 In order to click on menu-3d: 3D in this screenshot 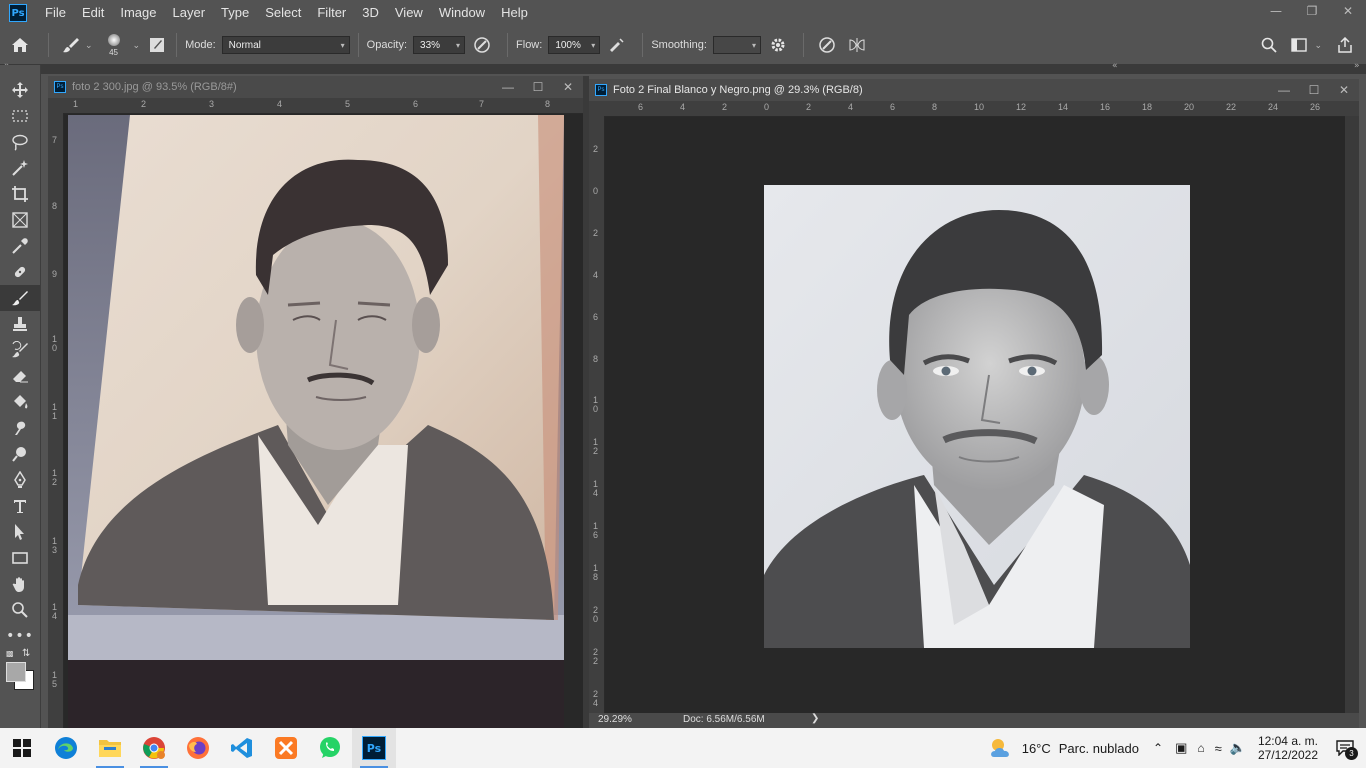, I will do `click(370, 13)`.